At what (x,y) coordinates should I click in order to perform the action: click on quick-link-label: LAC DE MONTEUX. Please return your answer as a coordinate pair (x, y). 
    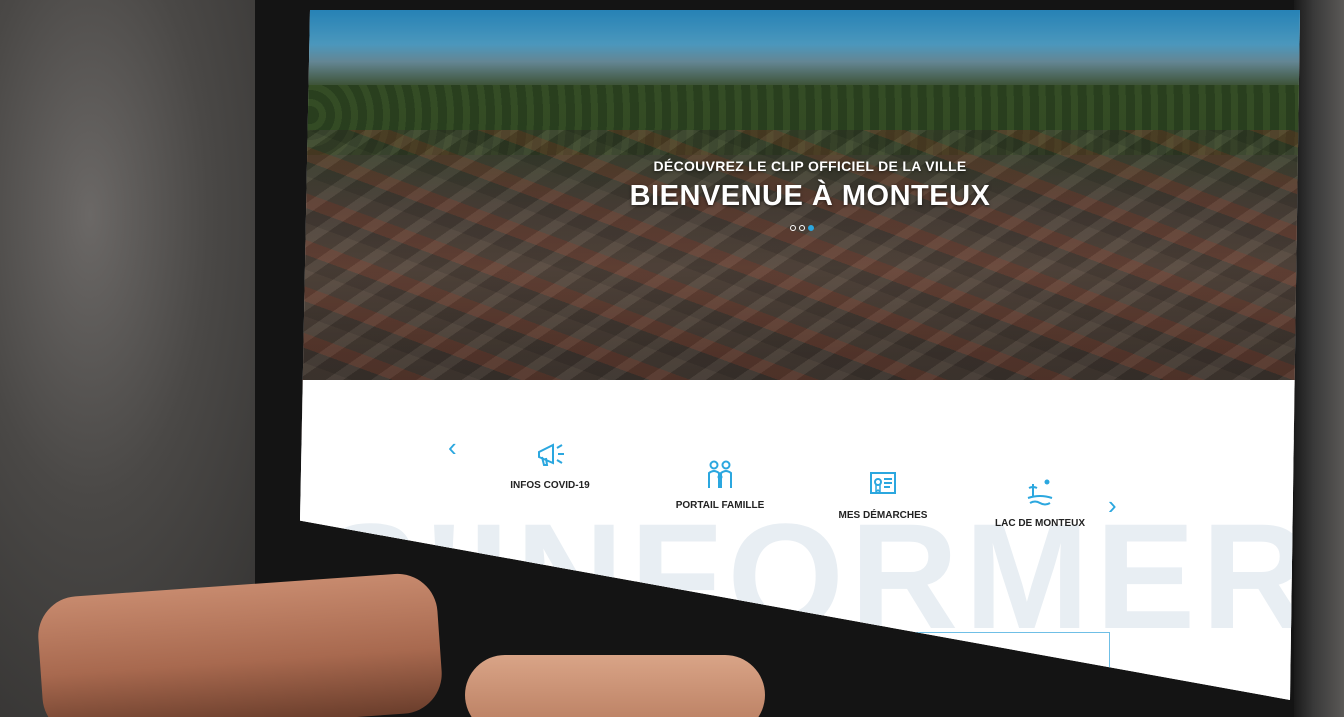
    Looking at the image, I should click on (1040, 523).